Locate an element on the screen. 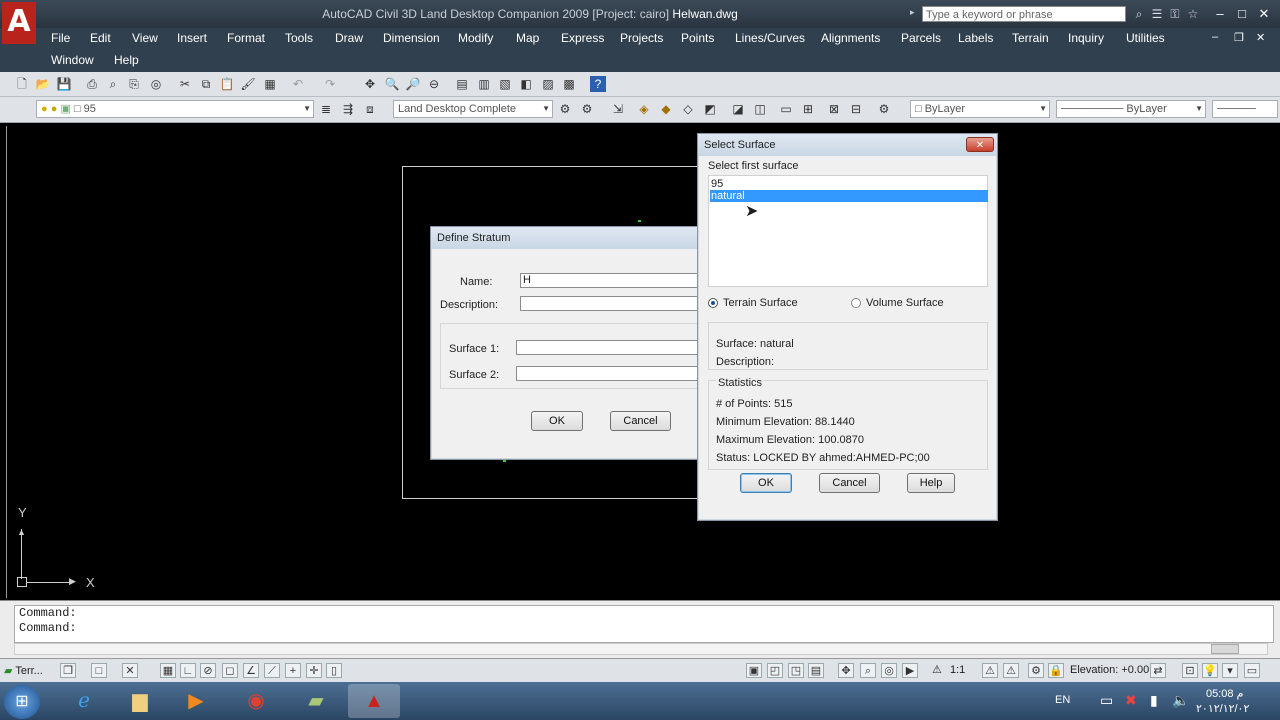  3d-dwf-icon: ◎ is located at coordinates (156, 84).